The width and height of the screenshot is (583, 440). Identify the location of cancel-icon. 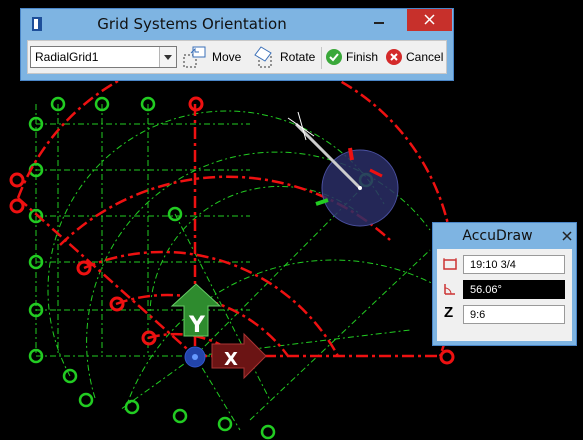
(394, 57).